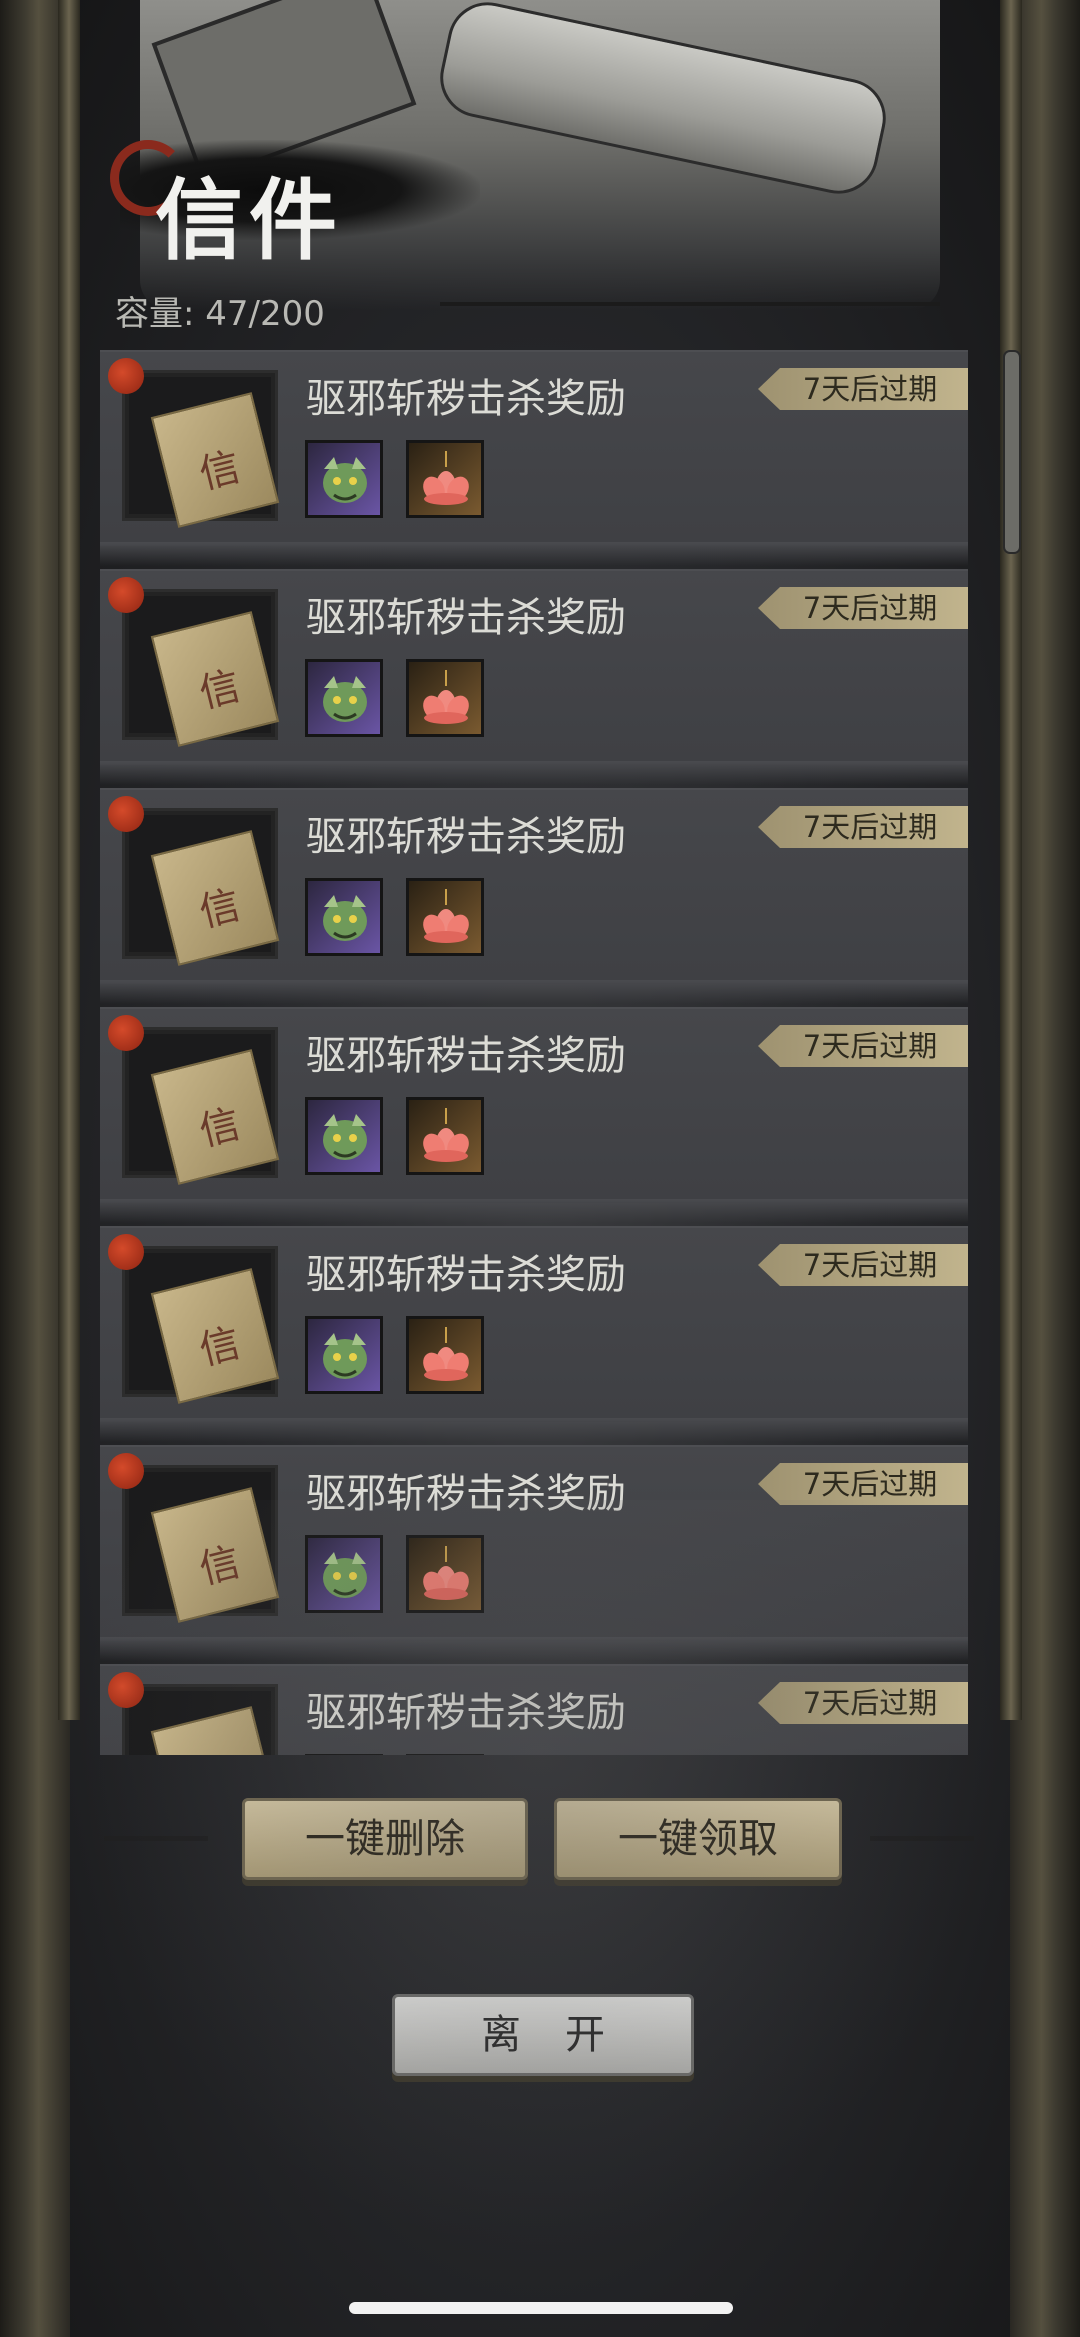 The height and width of the screenshot is (2337, 1080). Describe the element at coordinates (543, 2035) in the screenshot. I see `leave-button: 离开` at that location.